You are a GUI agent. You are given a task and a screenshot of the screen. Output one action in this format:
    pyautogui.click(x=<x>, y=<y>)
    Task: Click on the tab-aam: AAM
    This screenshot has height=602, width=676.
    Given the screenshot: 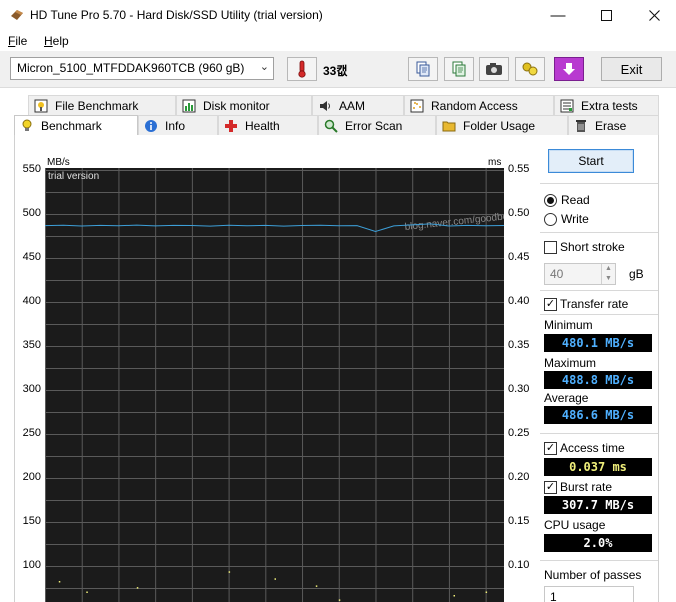 What is the action you would take?
    pyautogui.click(x=358, y=105)
    